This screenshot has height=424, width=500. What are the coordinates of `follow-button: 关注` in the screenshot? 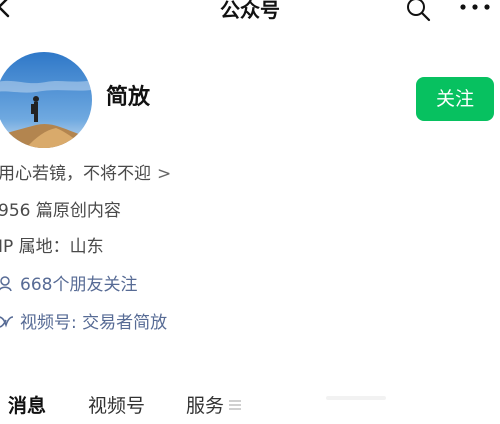 It's located at (455, 99).